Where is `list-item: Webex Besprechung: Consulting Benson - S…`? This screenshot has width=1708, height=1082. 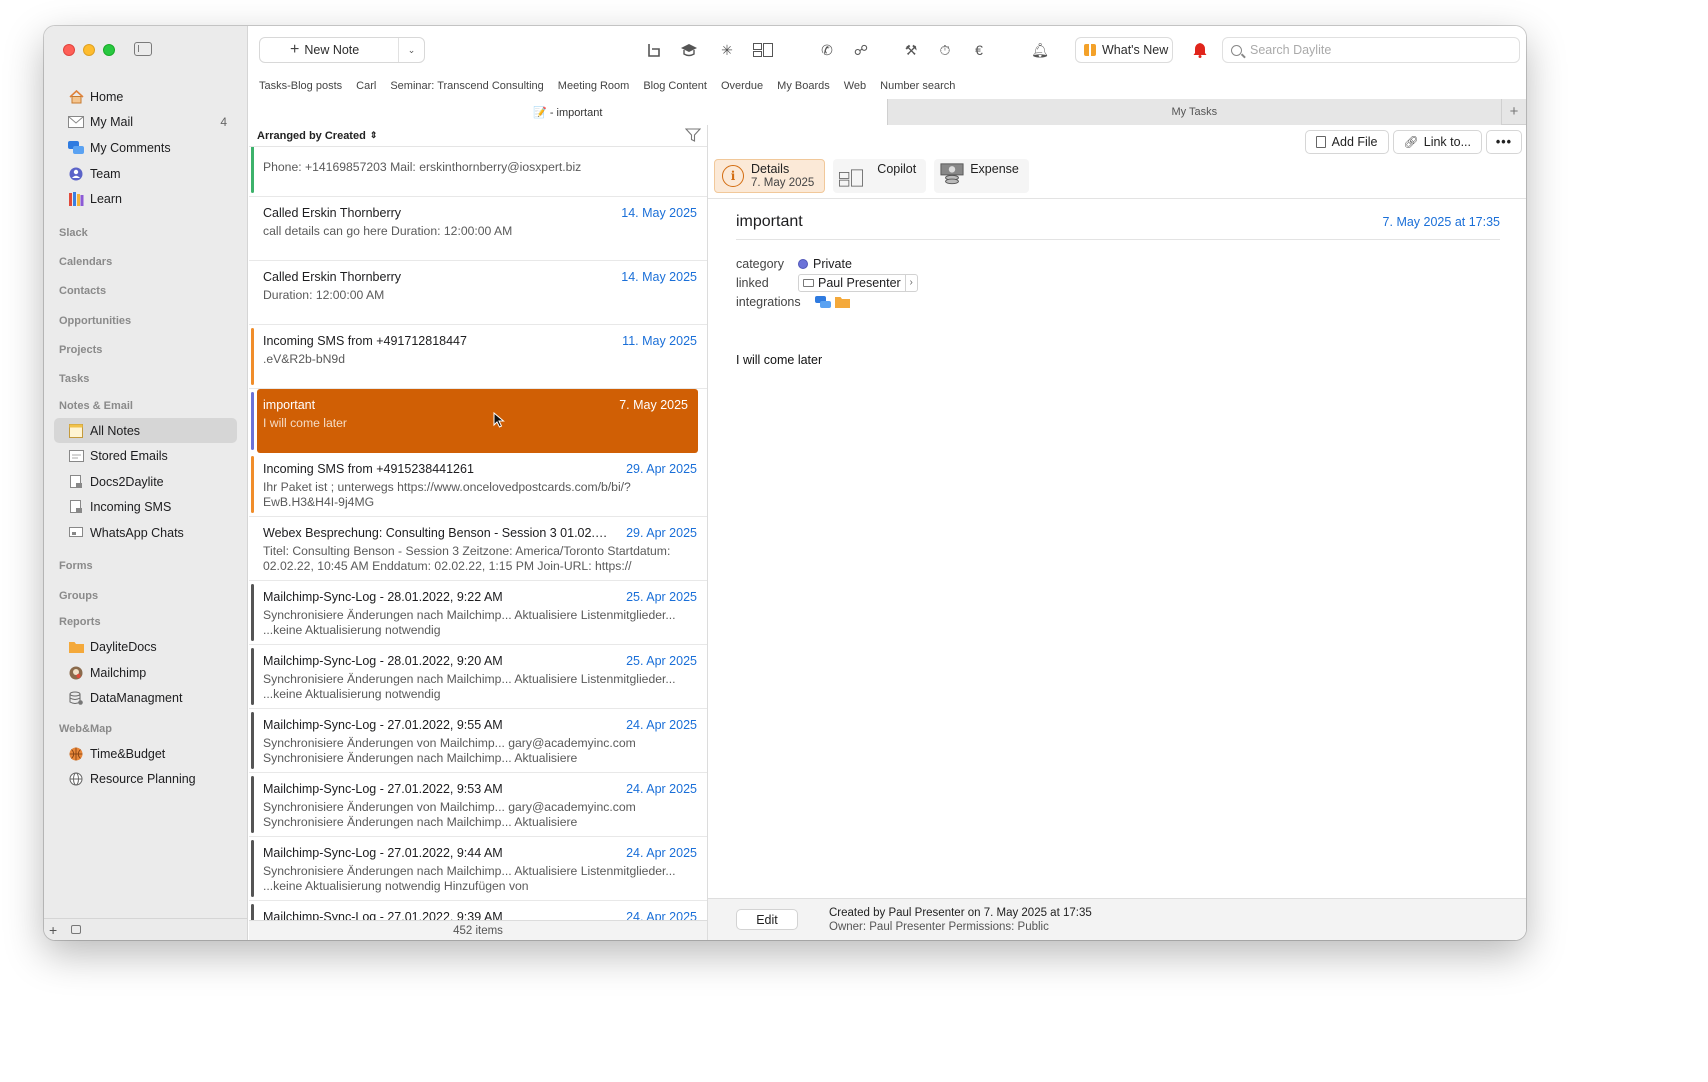
list-item: Webex Besprechung: Consulting Benson - S… is located at coordinates (478, 549).